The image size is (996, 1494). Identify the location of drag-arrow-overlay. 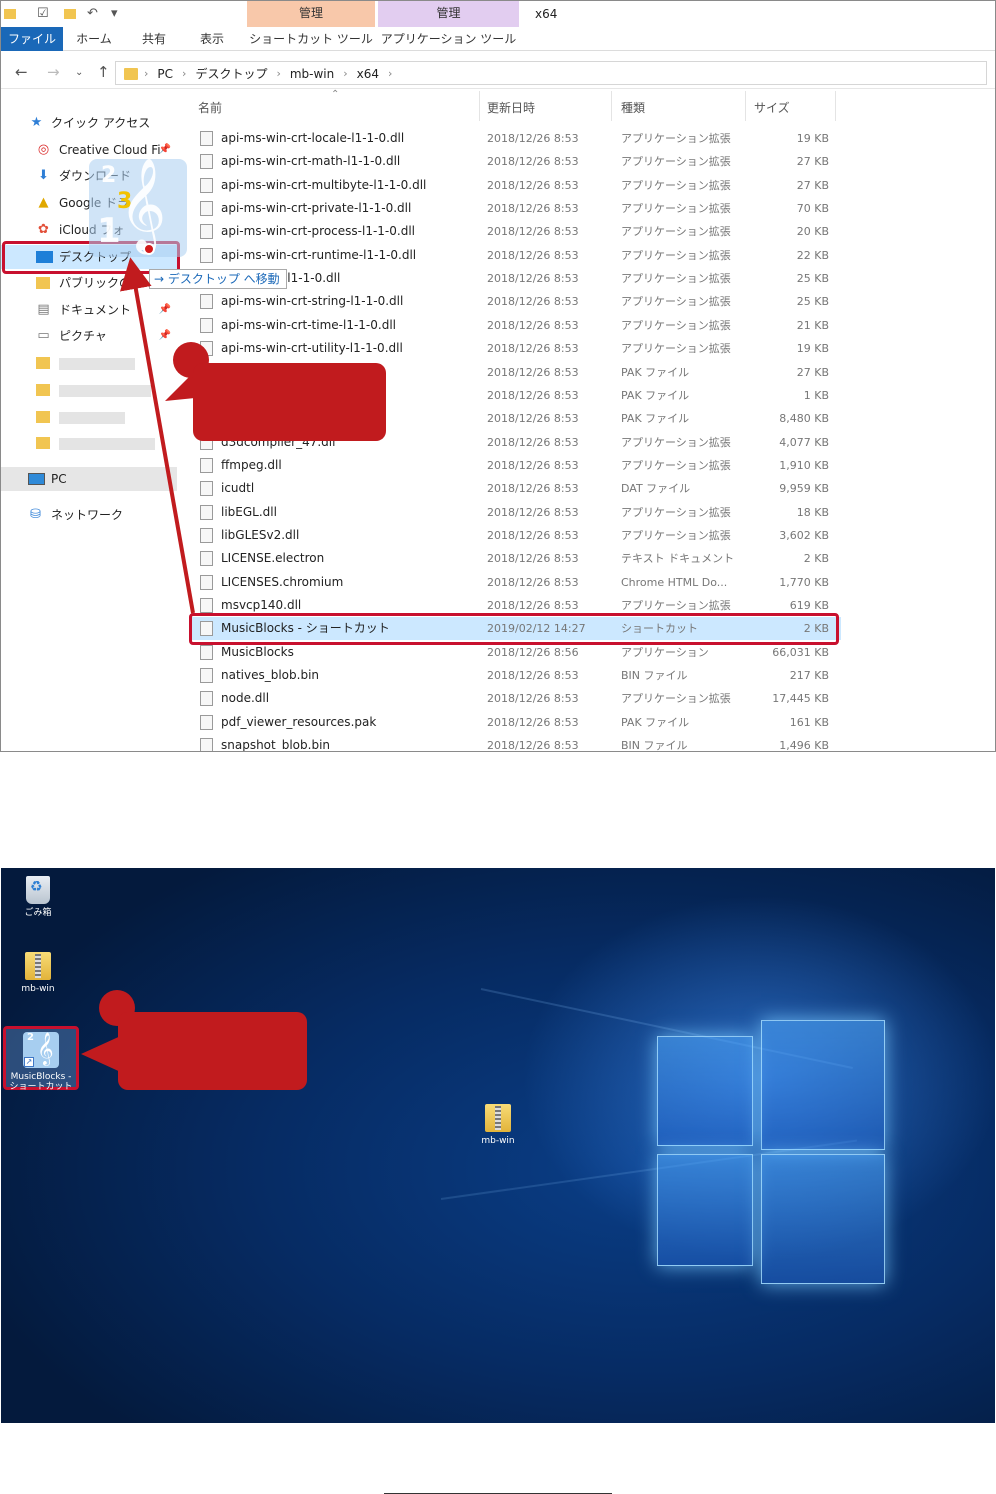
(162, 435).